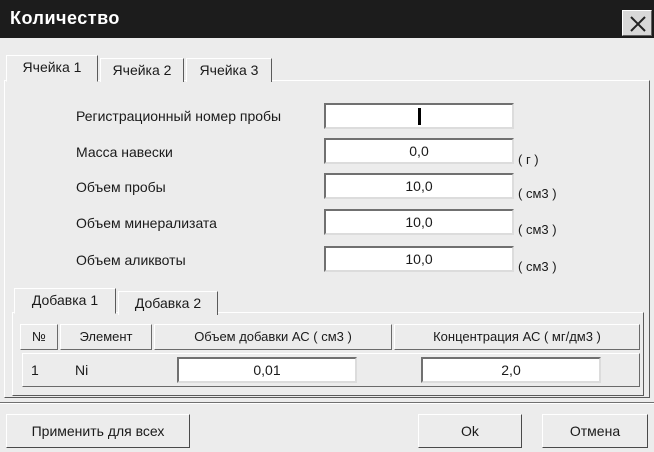 The width and height of the screenshot is (654, 452). What do you see at coordinates (419, 222) in the screenshot?
I see `mineralizate-volume-field: 10,0` at bounding box center [419, 222].